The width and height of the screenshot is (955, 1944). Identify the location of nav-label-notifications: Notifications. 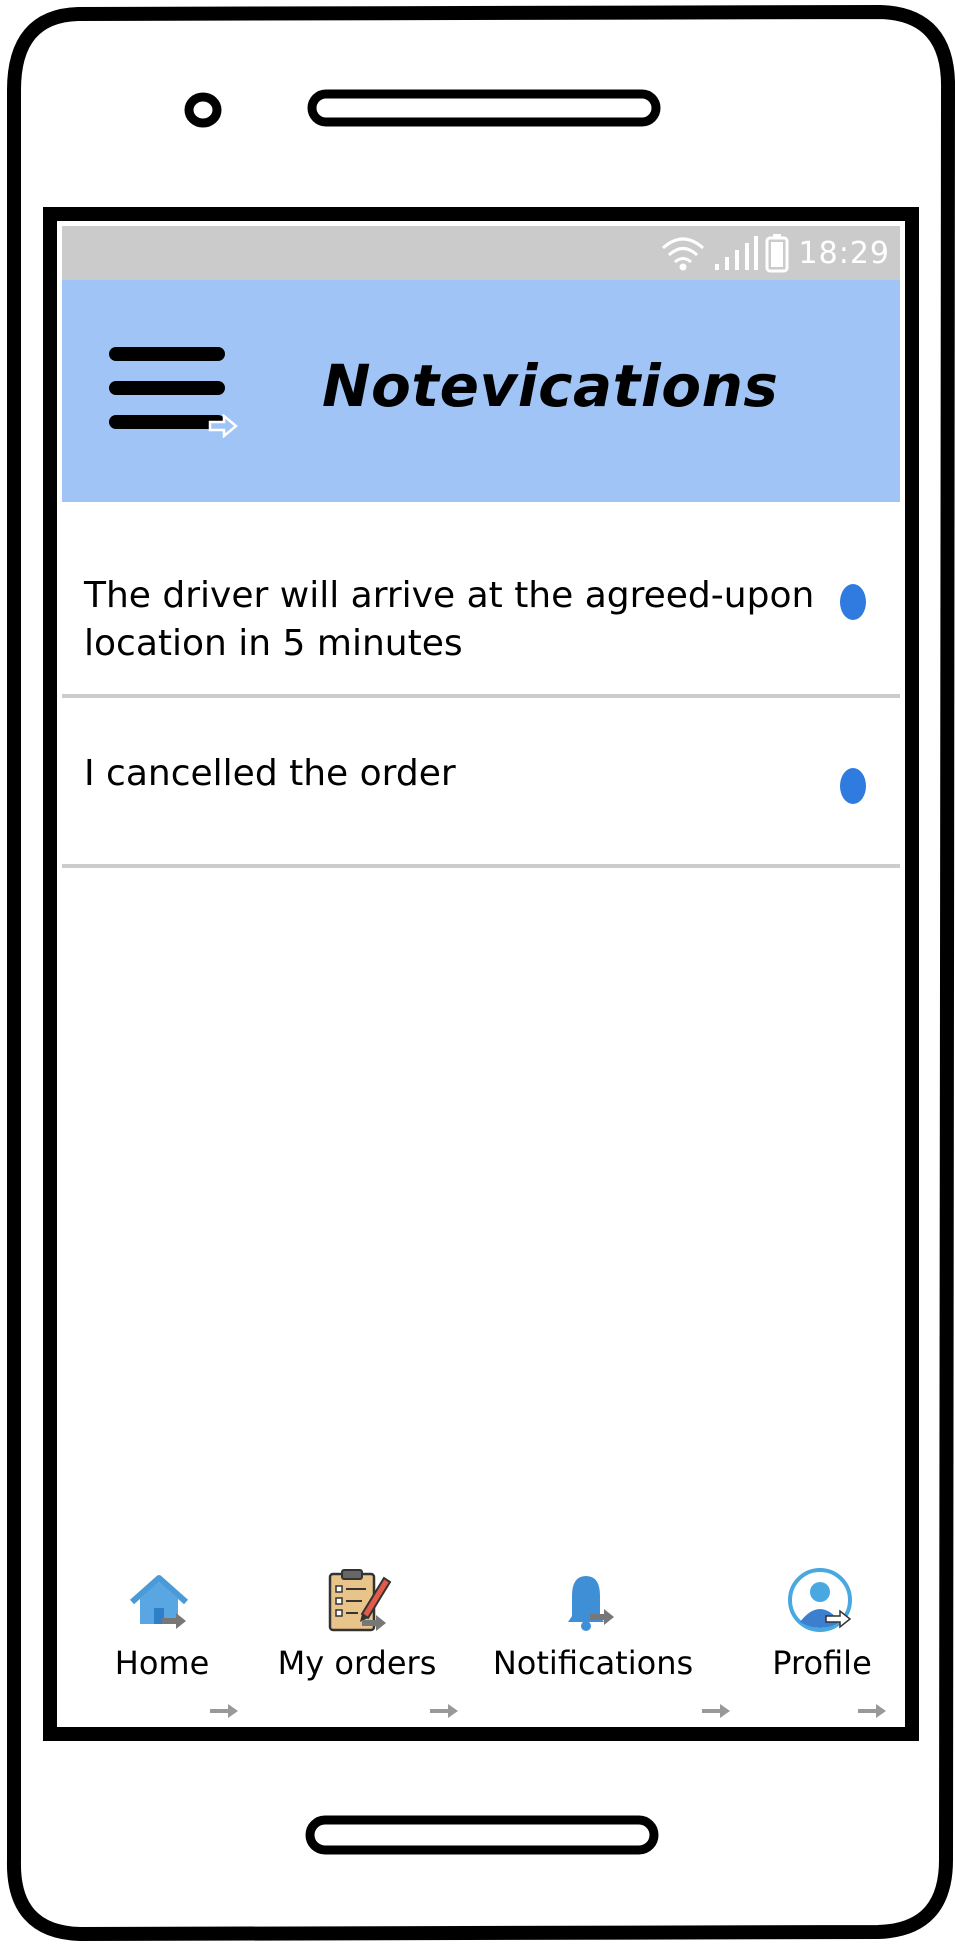
(593, 1663).